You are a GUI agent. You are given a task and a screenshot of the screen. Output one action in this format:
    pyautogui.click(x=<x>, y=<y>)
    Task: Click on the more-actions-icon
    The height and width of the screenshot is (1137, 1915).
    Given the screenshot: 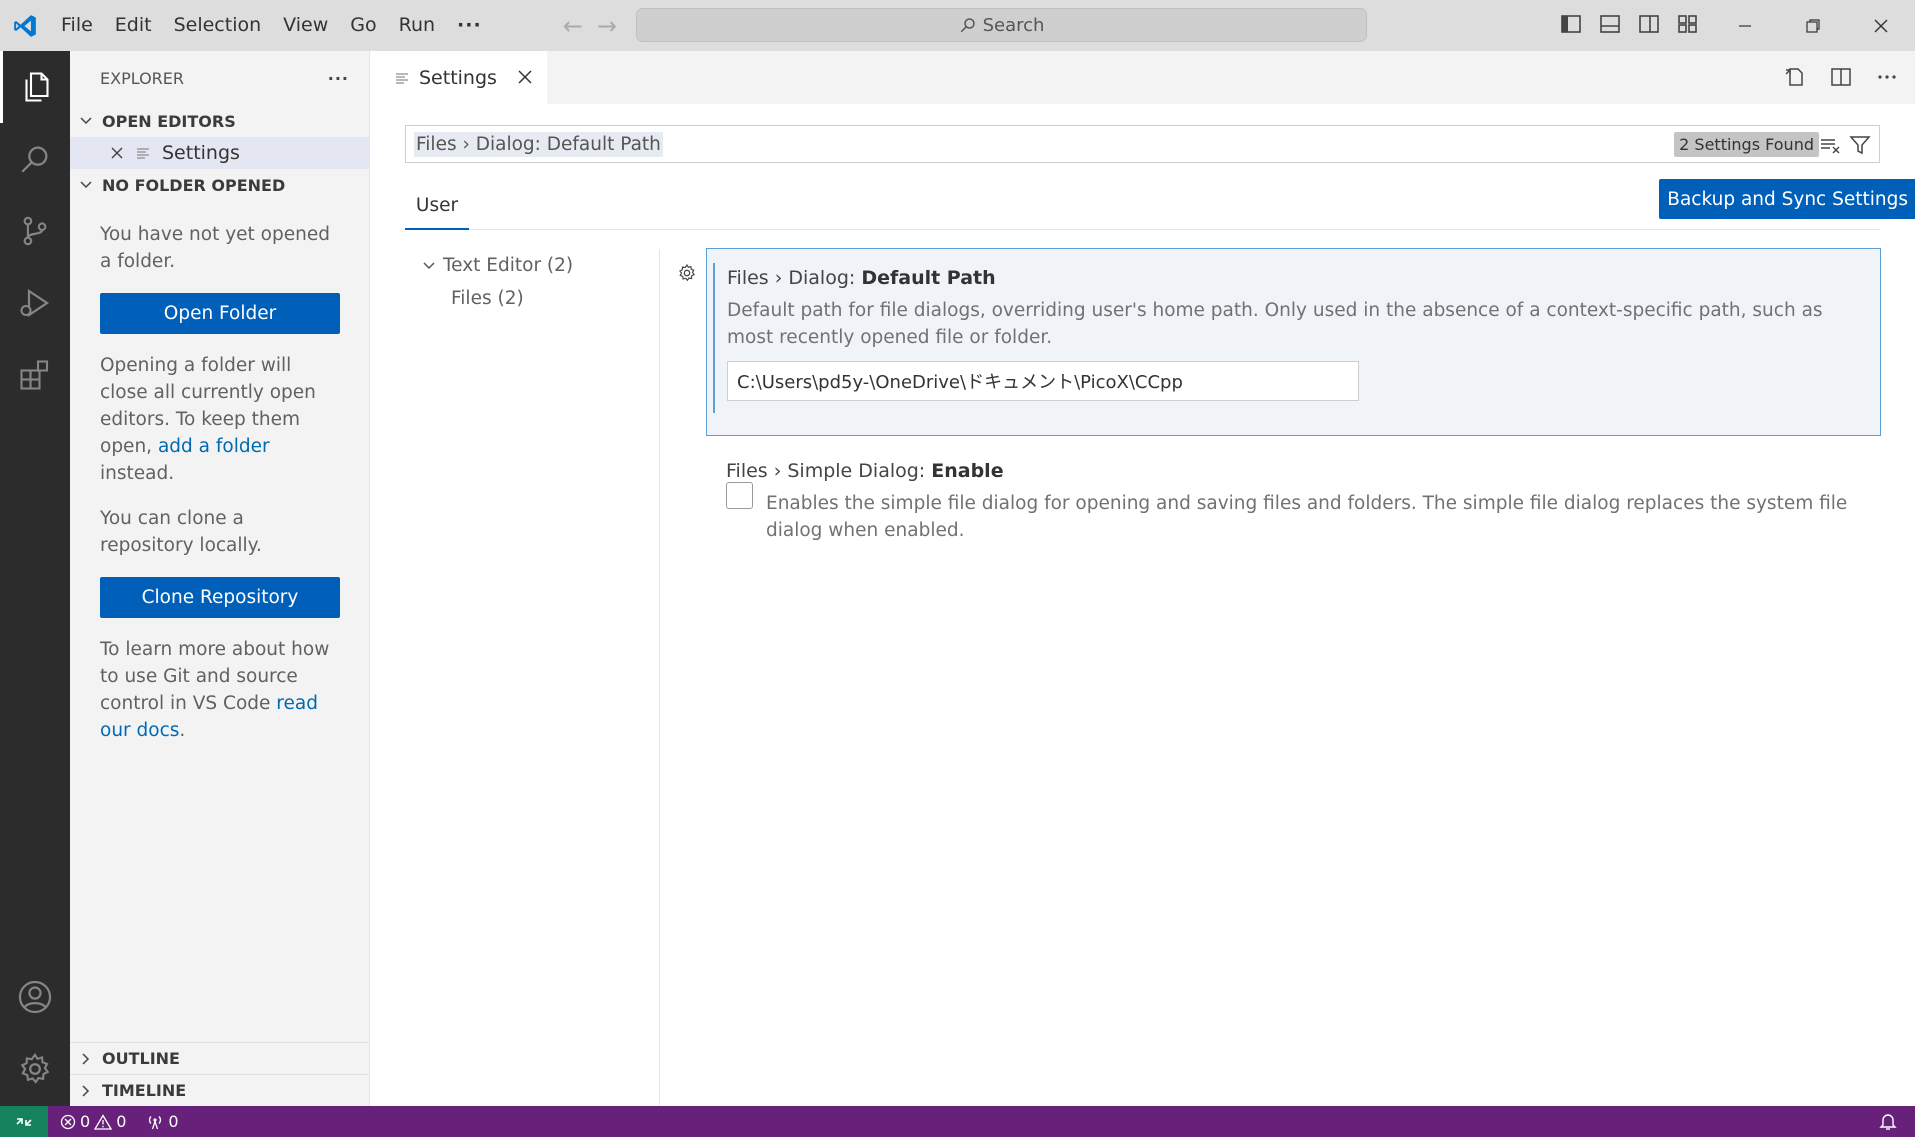 What is the action you would take?
    pyautogui.click(x=1887, y=77)
    